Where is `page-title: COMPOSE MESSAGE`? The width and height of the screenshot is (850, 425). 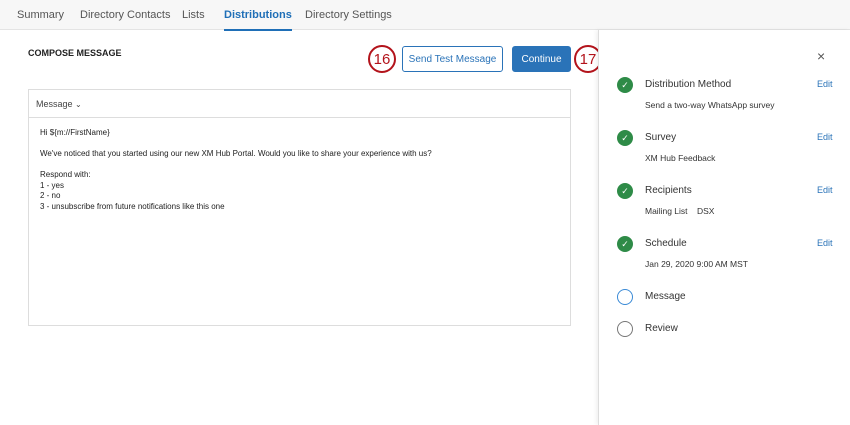 page-title: COMPOSE MESSAGE is located at coordinates (75, 53).